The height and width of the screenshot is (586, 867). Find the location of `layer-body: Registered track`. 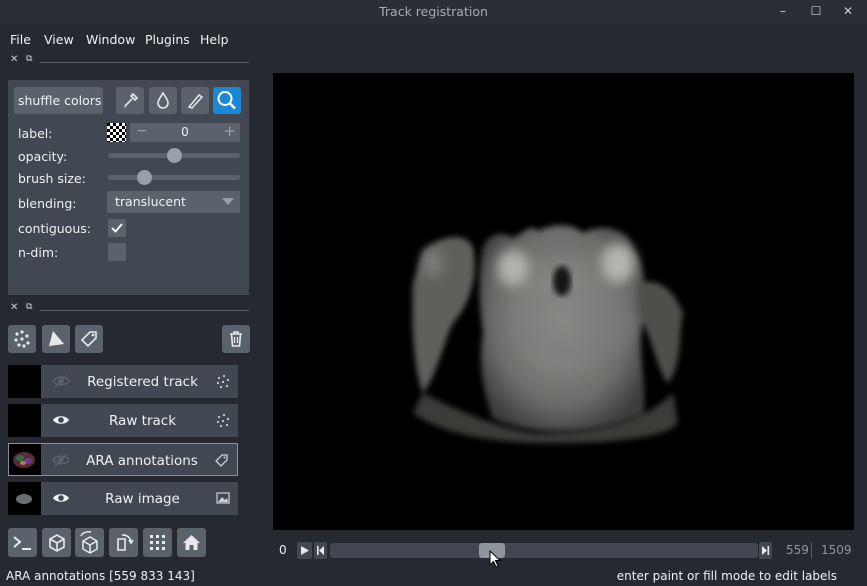

layer-body: Registered track is located at coordinates (139, 381).